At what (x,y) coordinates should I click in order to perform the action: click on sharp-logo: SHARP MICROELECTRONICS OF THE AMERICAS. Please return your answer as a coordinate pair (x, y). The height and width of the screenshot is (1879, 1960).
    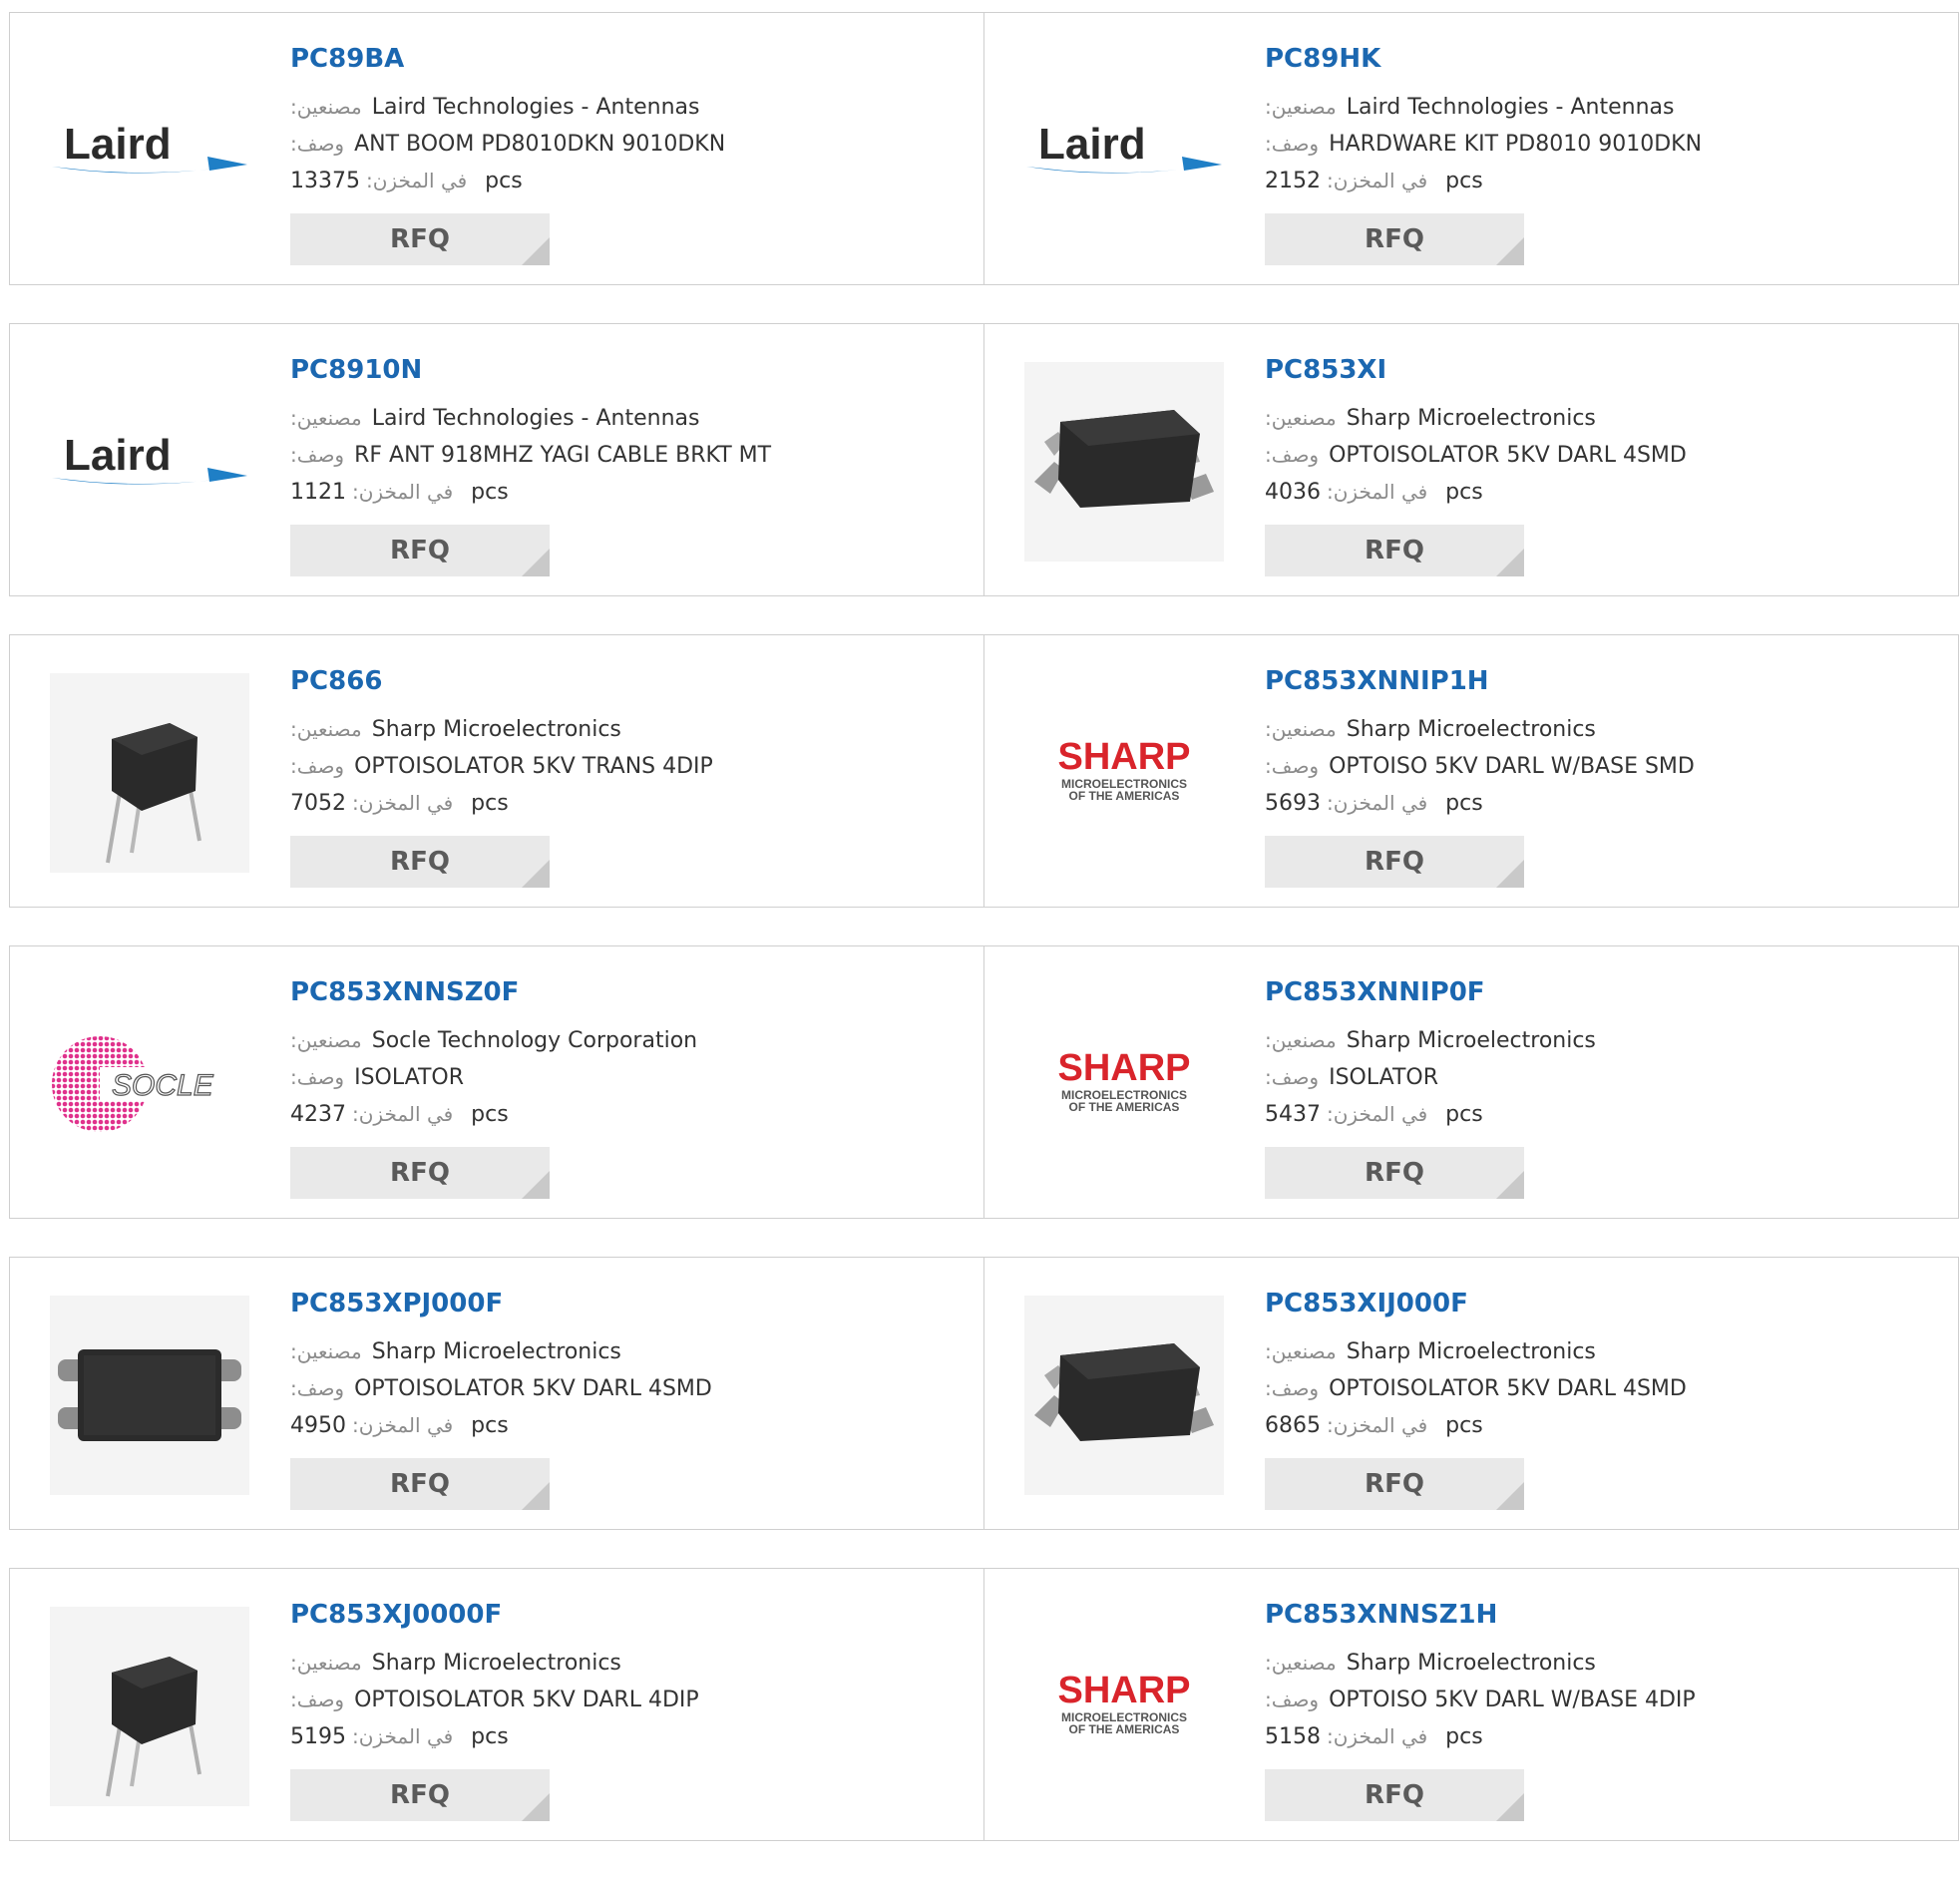
    Looking at the image, I should click on (1124, 1080).